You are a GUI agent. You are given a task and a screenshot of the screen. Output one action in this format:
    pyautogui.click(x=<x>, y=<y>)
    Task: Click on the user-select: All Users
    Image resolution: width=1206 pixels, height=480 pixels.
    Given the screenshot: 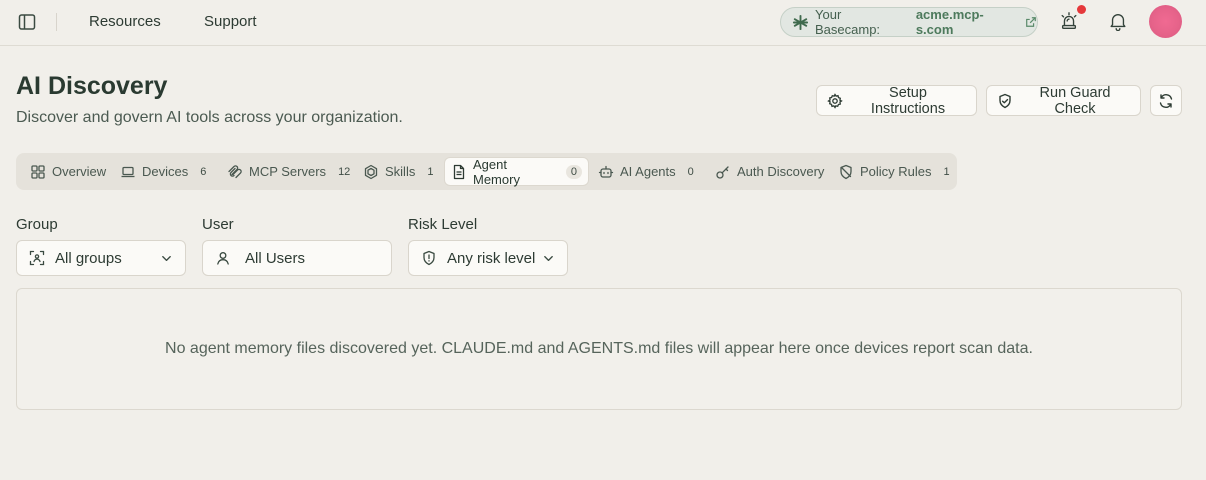 What is the action you would take?
    pyautogui.click(x=297, y=258)
    